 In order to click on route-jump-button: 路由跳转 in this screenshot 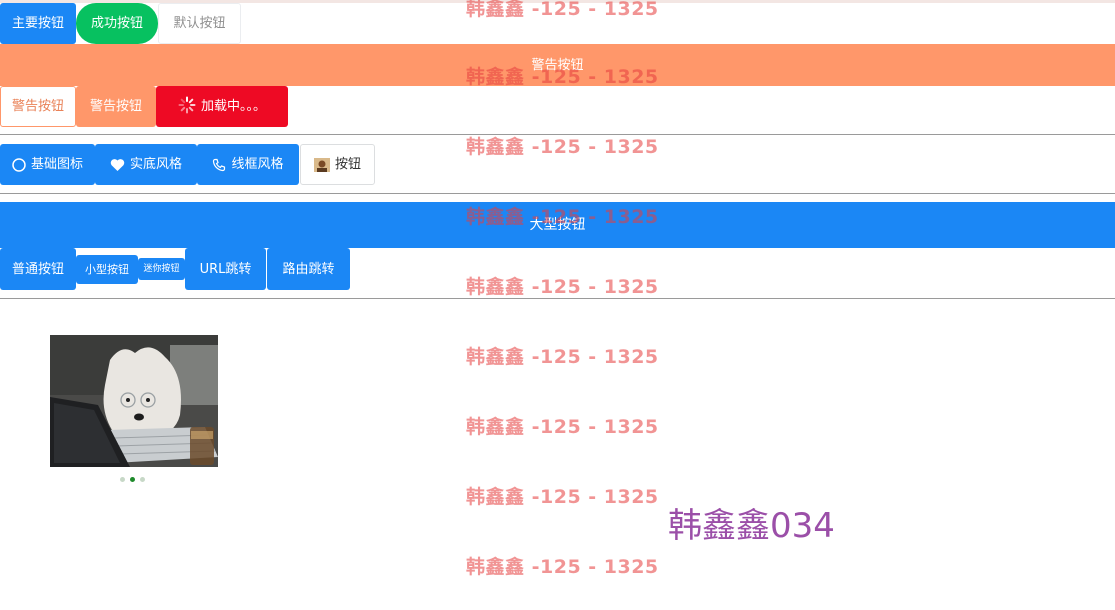, I will do `click(308, 269)`.